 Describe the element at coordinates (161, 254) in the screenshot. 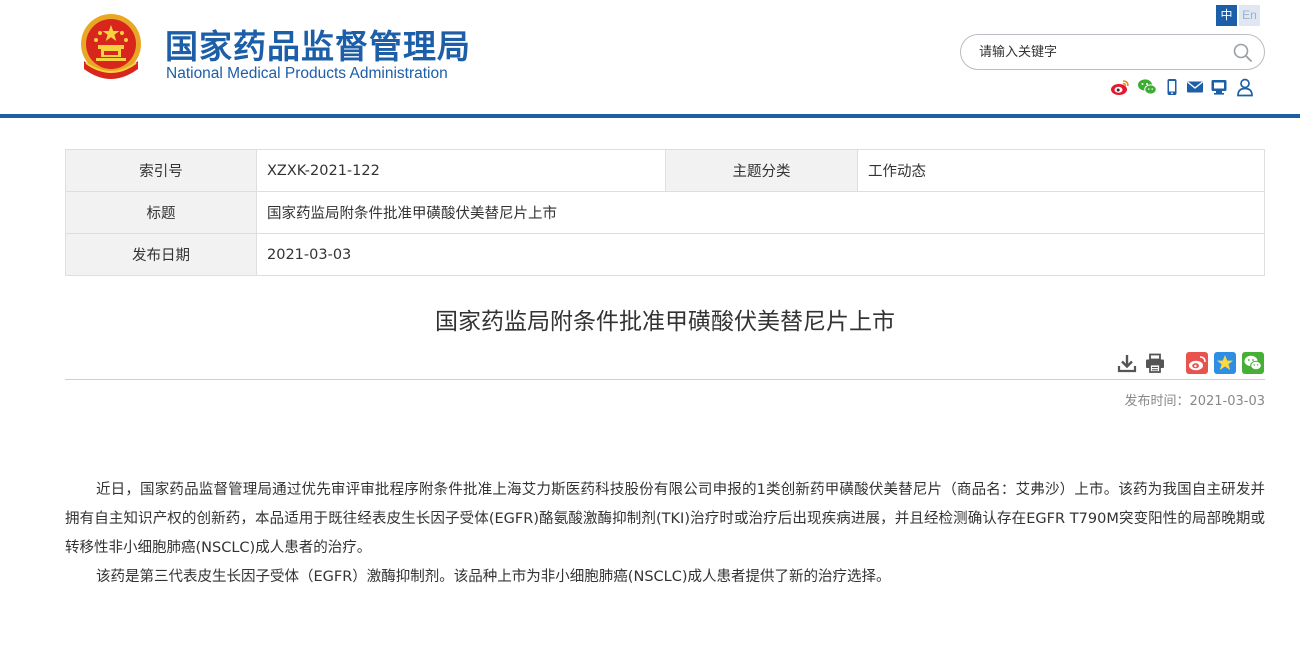

I see `date-label: 发布日期` at that location.